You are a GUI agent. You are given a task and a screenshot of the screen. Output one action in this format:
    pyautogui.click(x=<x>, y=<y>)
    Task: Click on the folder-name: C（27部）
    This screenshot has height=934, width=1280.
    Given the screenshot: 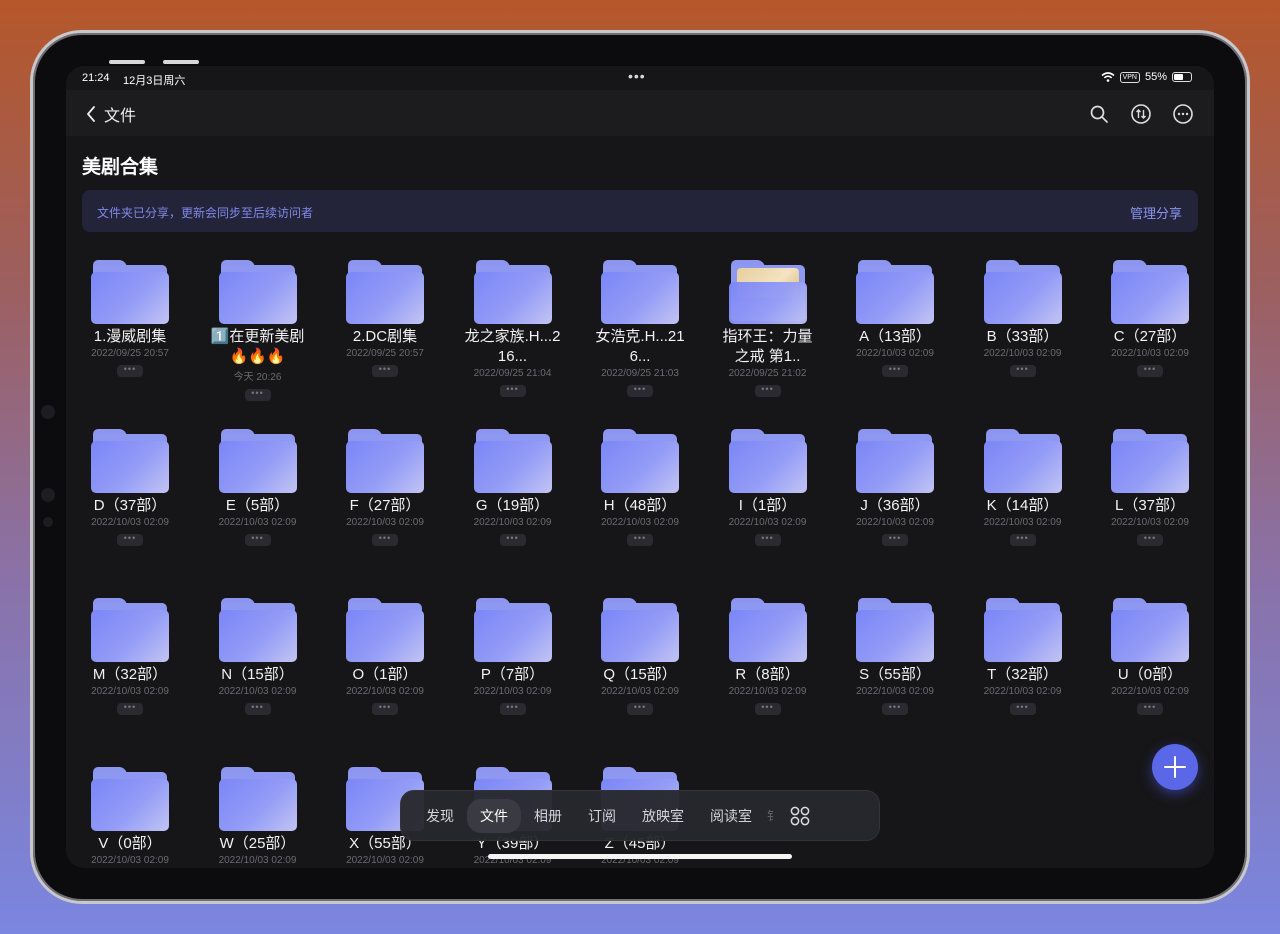 What is the action you would take?
    pyautogui.click(x=1150, y=336)
    